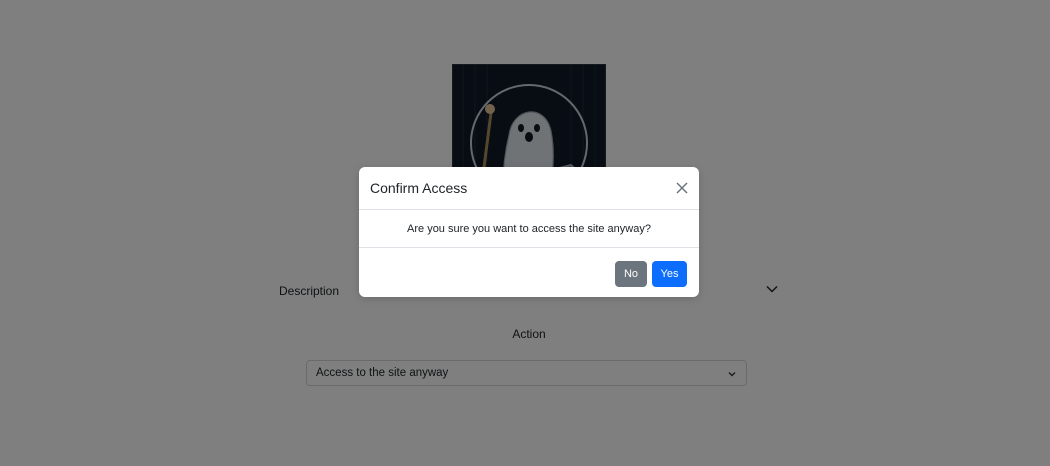 Image resolution: width=1050 pixels, height=466 pixels. I want to click on yes-button: Yes, so click(669, 274).